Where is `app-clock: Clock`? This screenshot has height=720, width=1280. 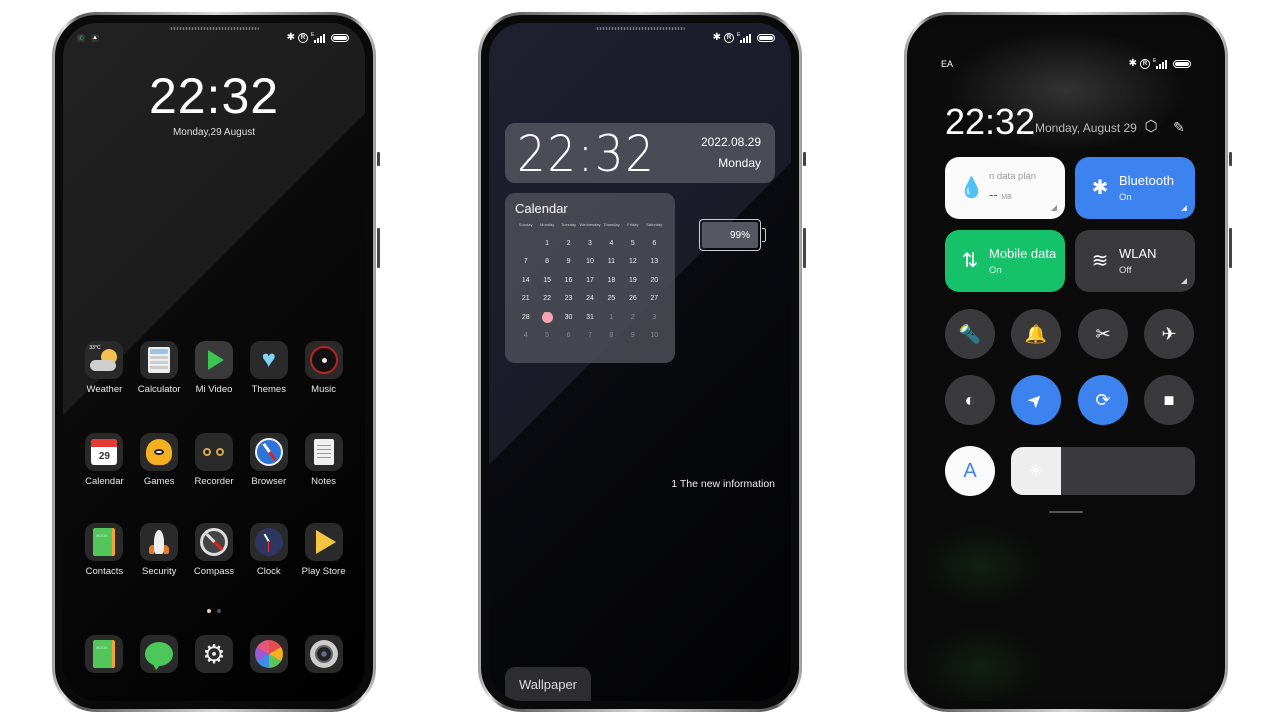 app-clock: Clock is located at coordinates (268, 550).